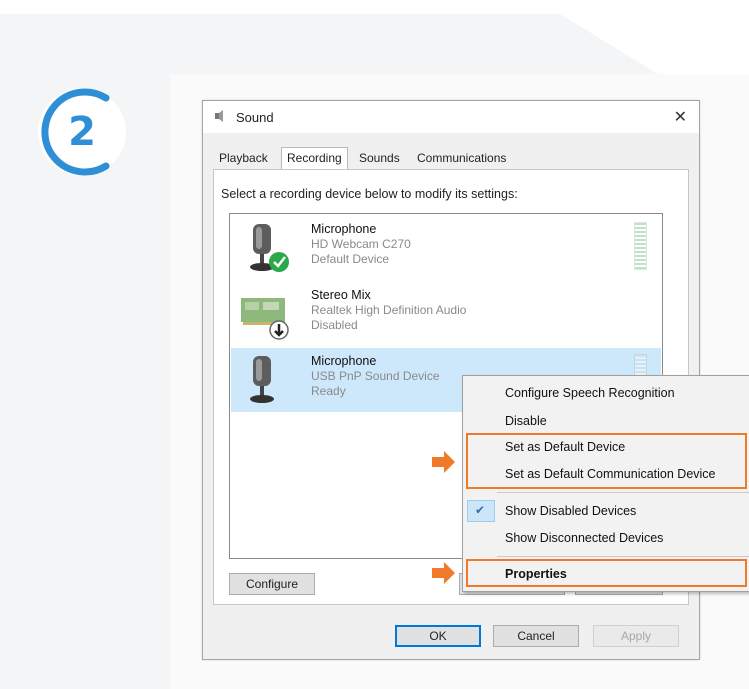 The width and height of the screenshot is (749, 689). Describe the element at coordinates (451, 117) in the screenshot. I see `title-bar: Sound ✕` at that location.